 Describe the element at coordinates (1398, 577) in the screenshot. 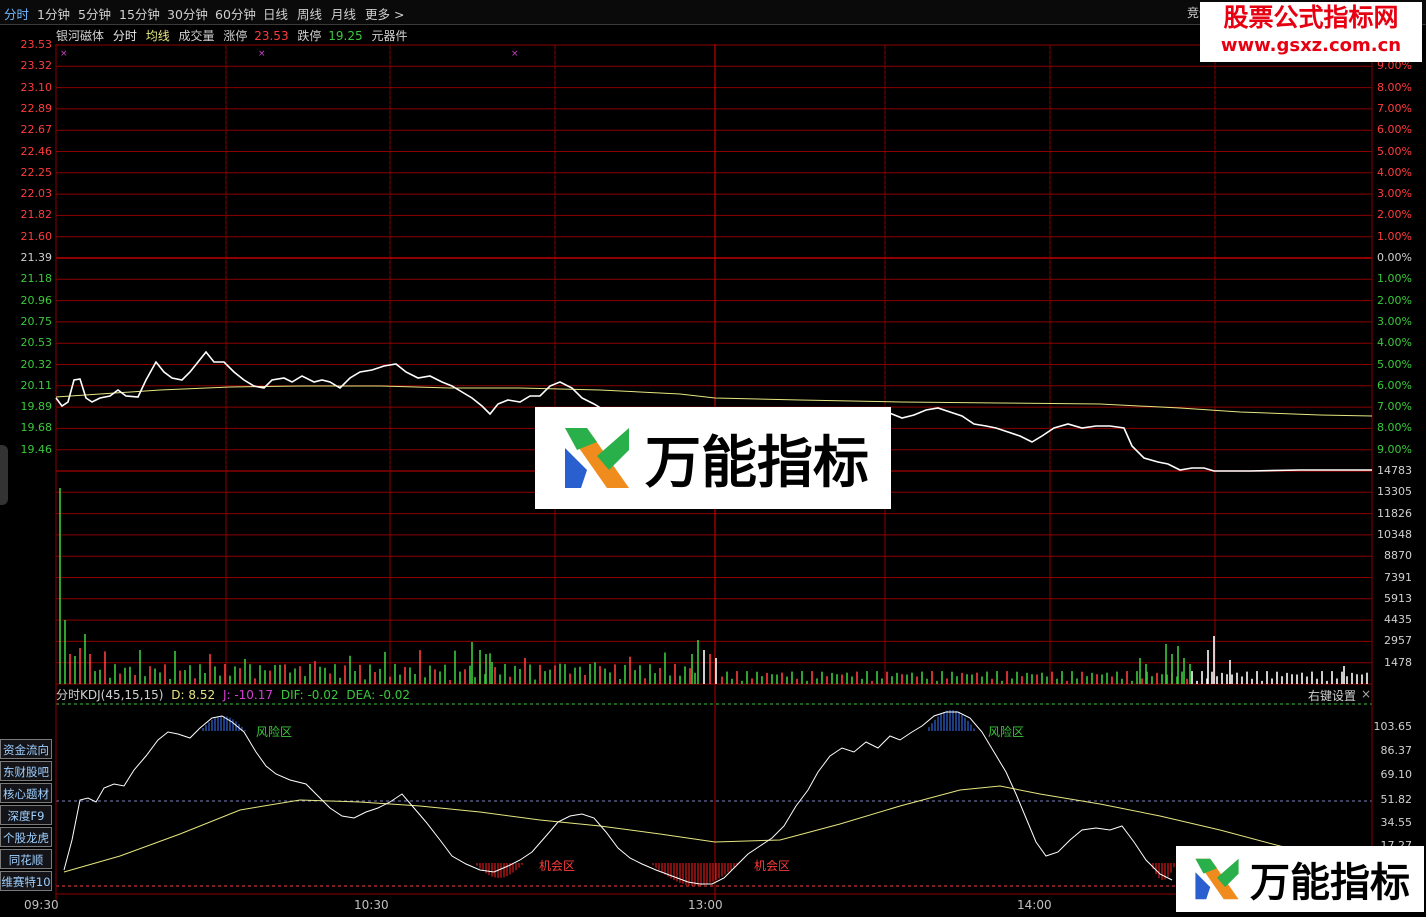

I see `volume-tick: 7391` at that location.